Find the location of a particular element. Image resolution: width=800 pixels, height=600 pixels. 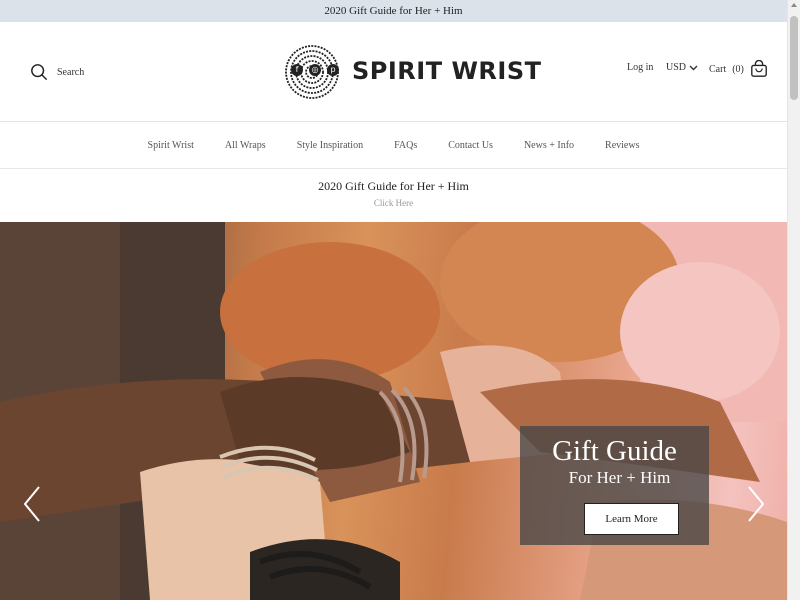

nav-item-style-inspiration: Style Inspiration is located at coordinates (329, 145).